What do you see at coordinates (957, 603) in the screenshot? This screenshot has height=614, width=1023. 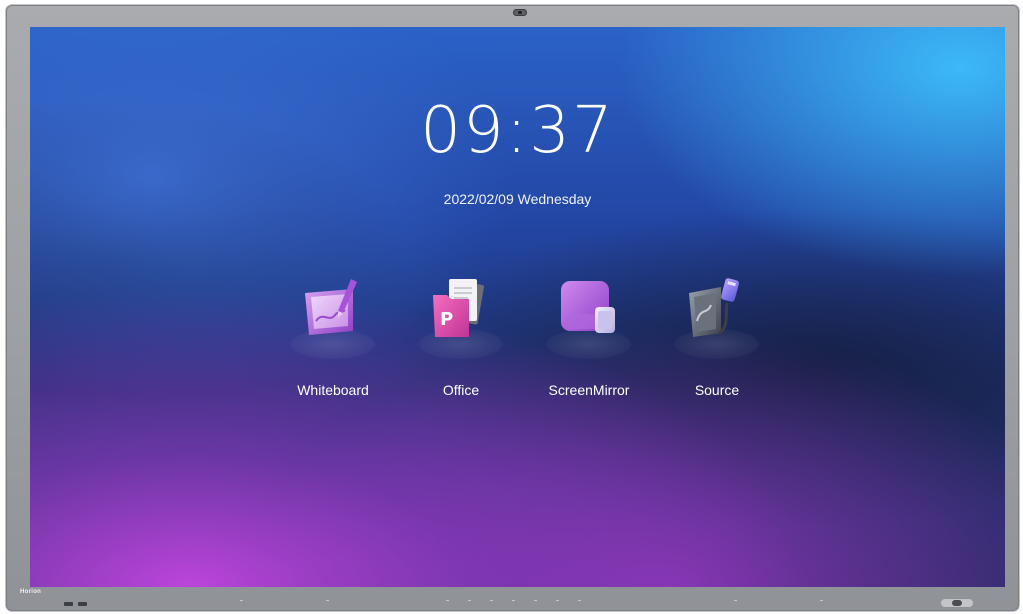 I see `power-button` at bounding box center [957, 603].